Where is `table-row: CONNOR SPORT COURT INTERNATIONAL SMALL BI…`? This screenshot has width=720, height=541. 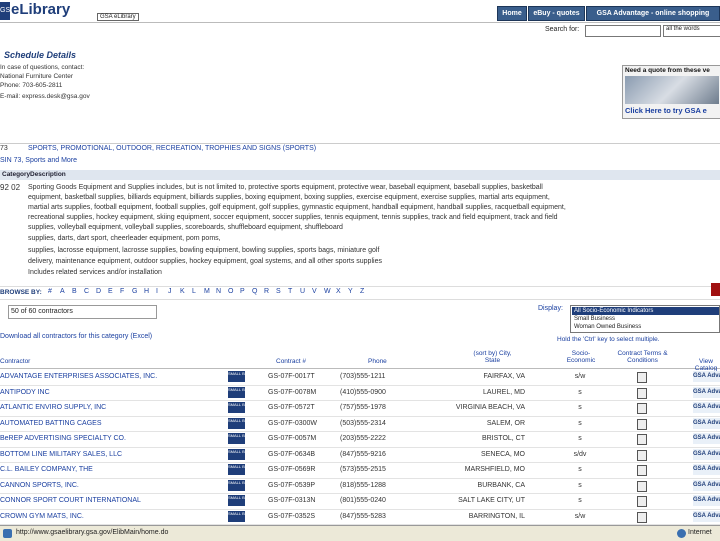 table-row: CONNOR SPORT COURT INTERNATIONAL SMALL BI… is located at coordinates (360, 501).